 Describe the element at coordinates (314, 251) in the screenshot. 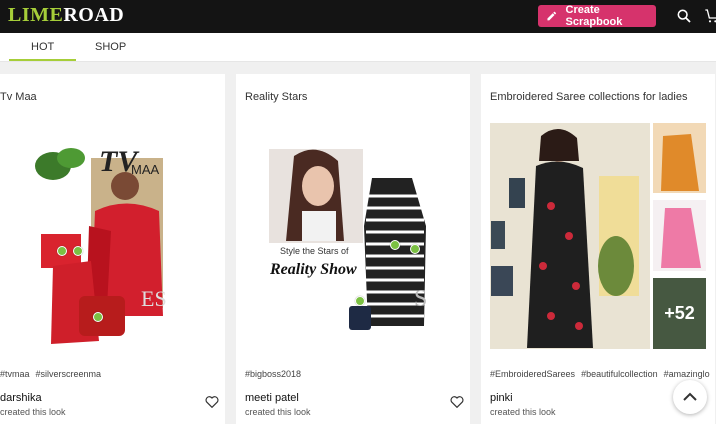

I see `svg-text: Style the Stars of` at that location.